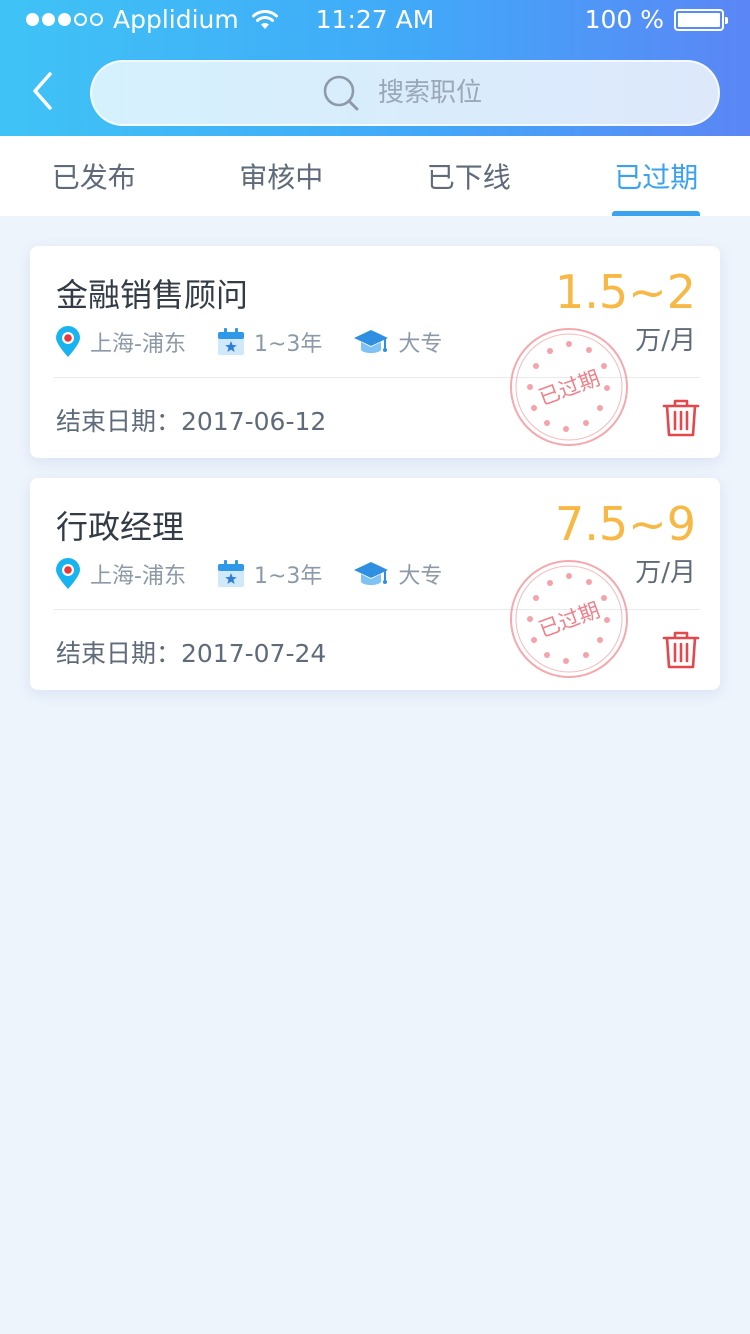  What do you see at coordinates (120, 527) in the screenshot?
I see `job-title: 行政经理` at bounding box center [120, 527].